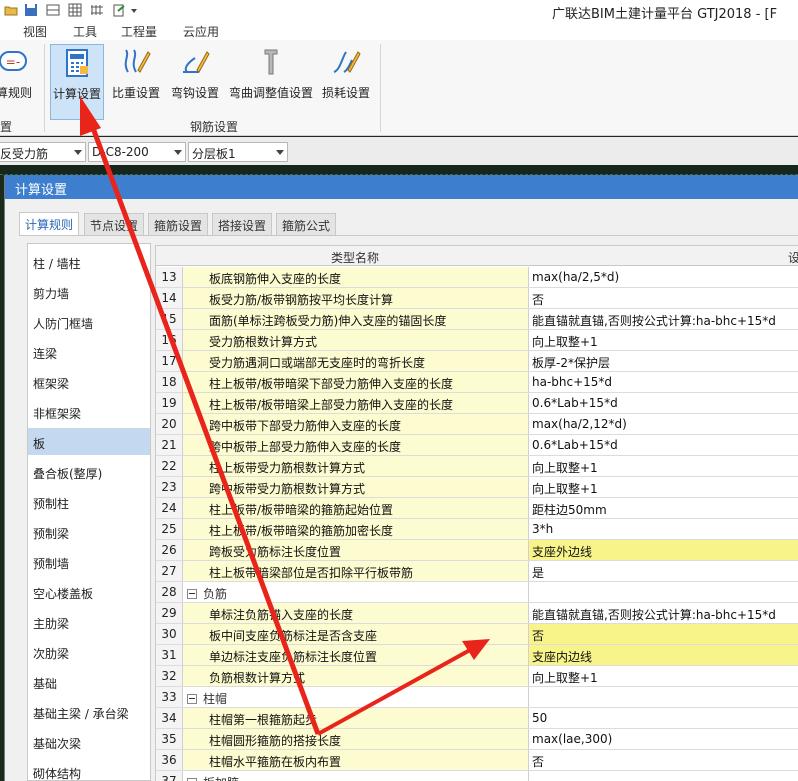 The height and width of the screenshot is (781, 798). Describe the element at coordinates (139, 31) in the screenshot. I see `menu-tab-quantities: 工程量` at that location.